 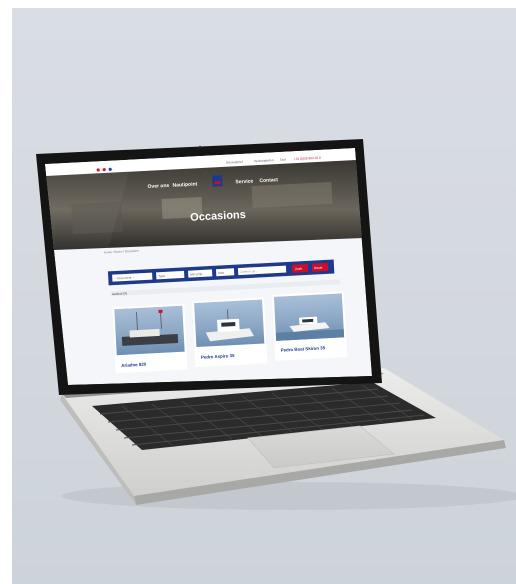 What do you see at coordinates (309, 326) in the screenshot?
I see `boat-card: Pedro Boat Skiron 35` at bounding box center [309, 326].